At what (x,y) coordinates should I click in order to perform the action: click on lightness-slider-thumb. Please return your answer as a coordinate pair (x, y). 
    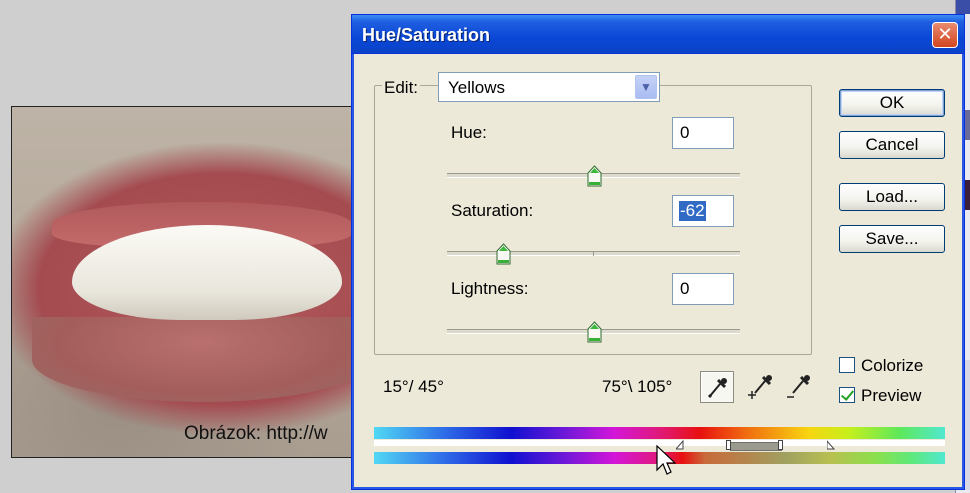
    Looking at the image, I should click on (594, 332).